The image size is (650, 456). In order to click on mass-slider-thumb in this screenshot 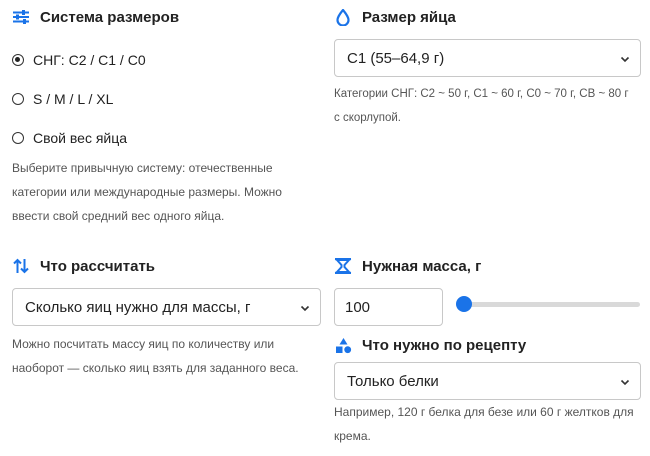, I will do `click(464, 304)`.